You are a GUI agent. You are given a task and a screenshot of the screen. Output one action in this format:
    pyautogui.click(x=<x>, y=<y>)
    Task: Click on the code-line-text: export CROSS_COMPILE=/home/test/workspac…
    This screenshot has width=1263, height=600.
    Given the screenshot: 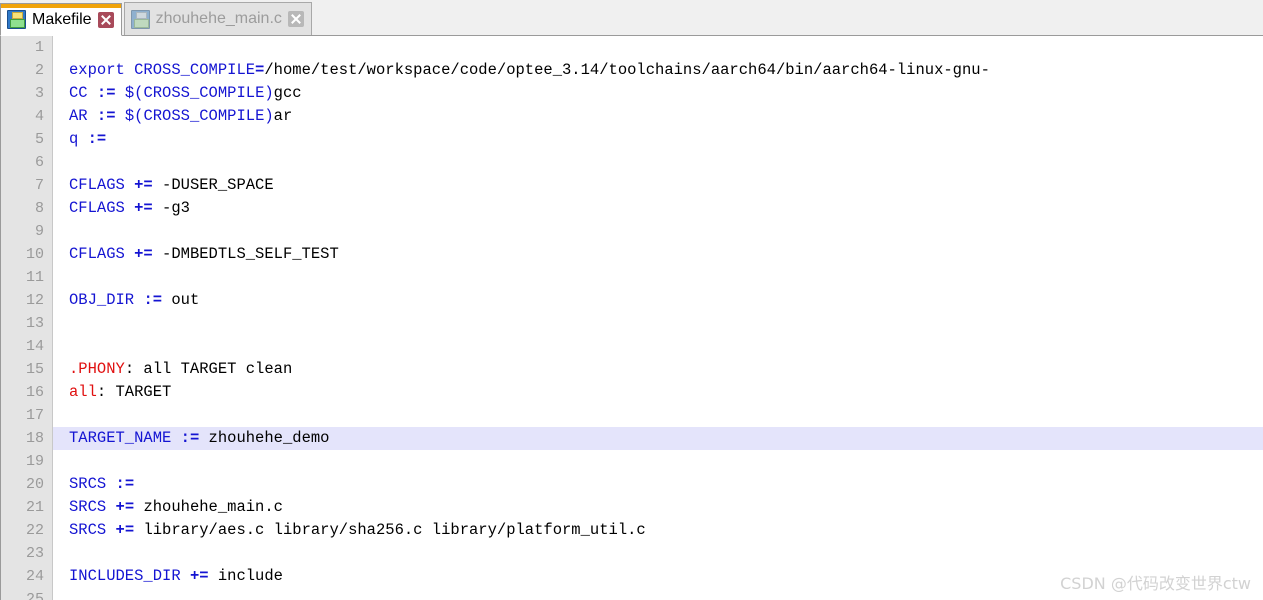 What is the action you would take?
    pyautogui.click(x=658, y=70)
    